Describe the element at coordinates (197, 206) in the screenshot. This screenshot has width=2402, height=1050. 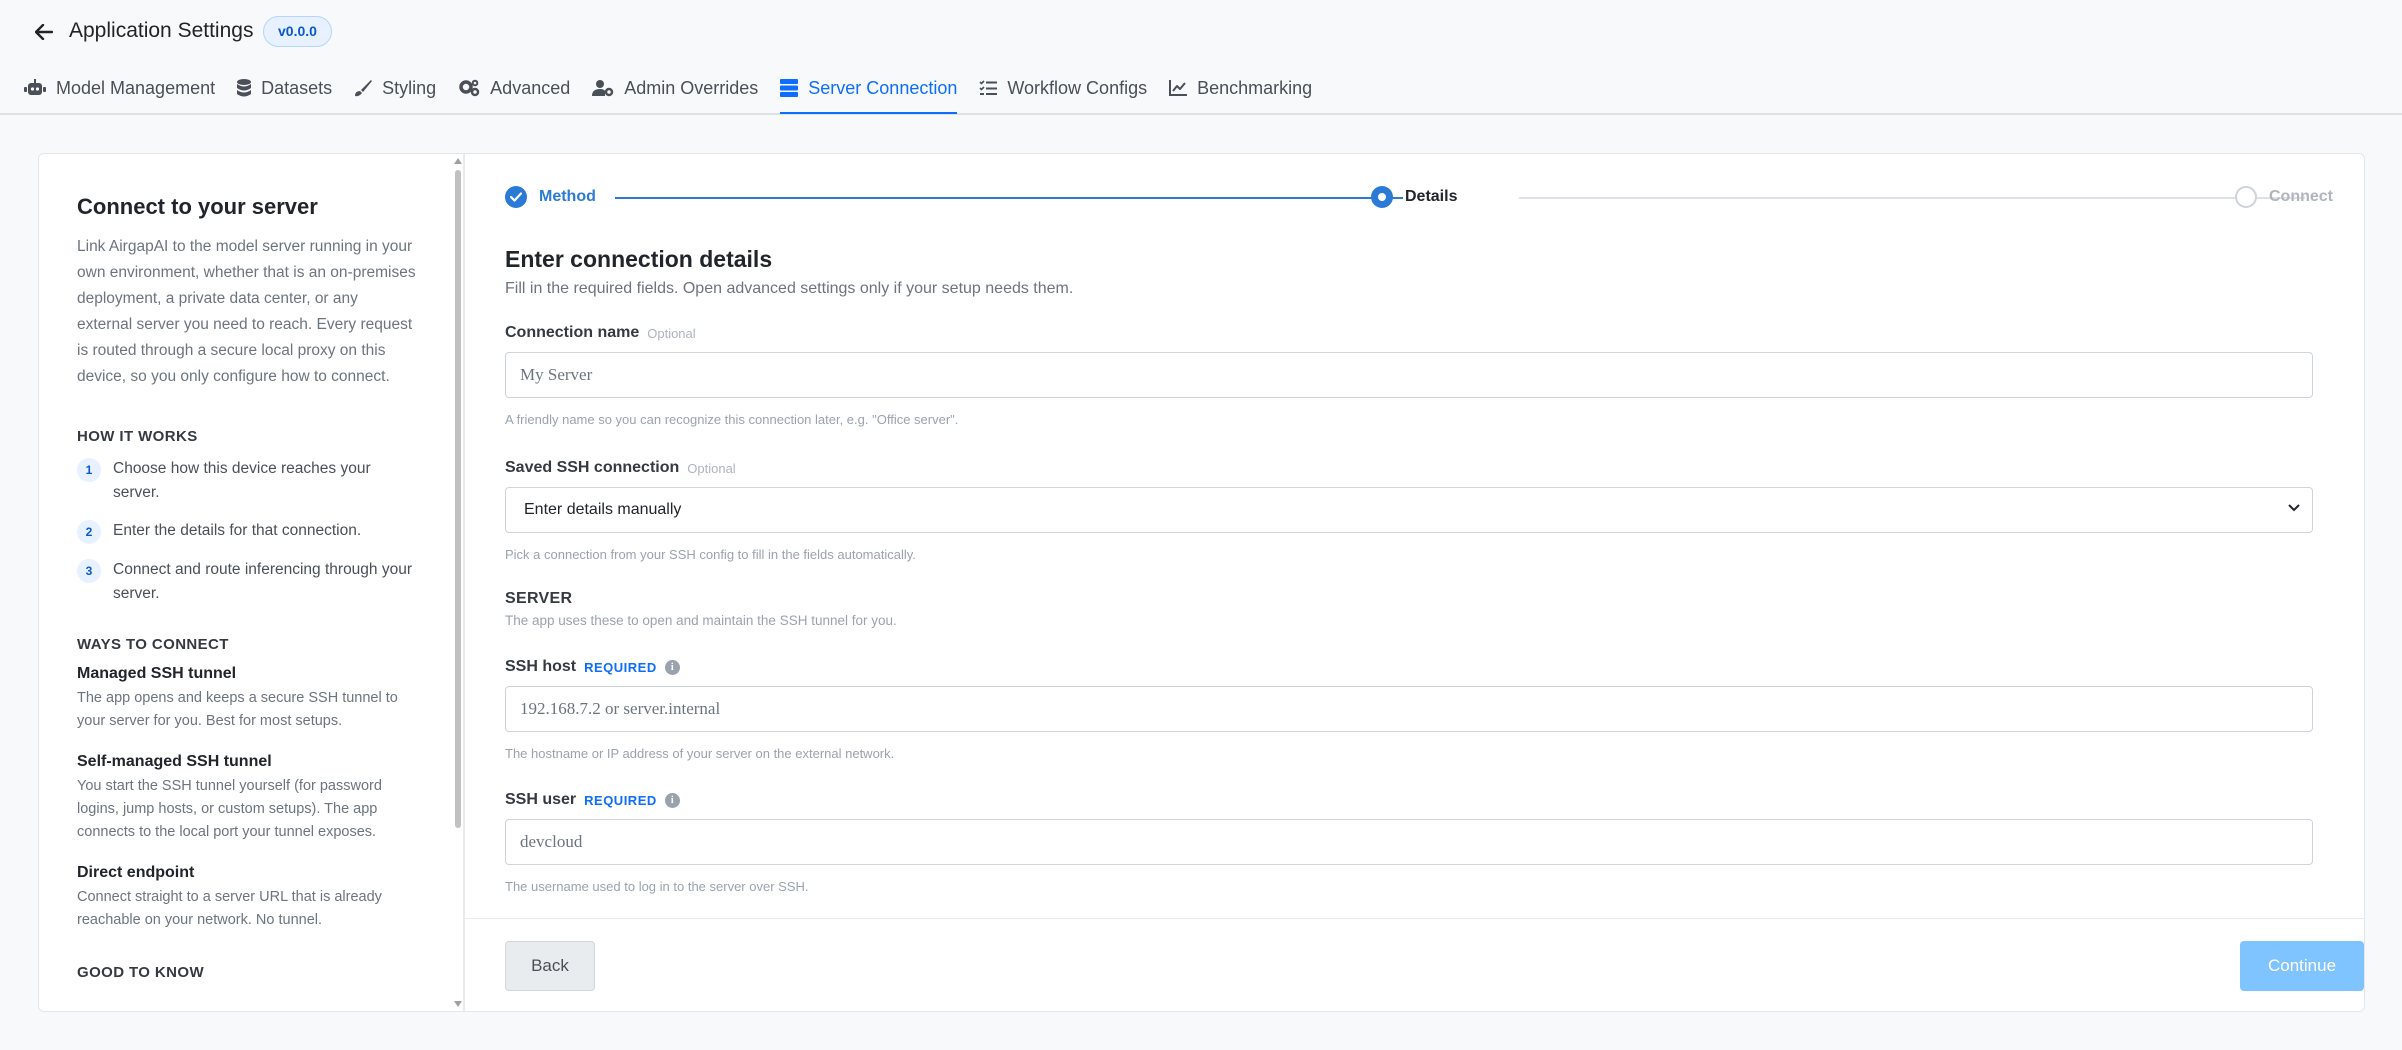
I see `help-title: Connect to your server` at that location.